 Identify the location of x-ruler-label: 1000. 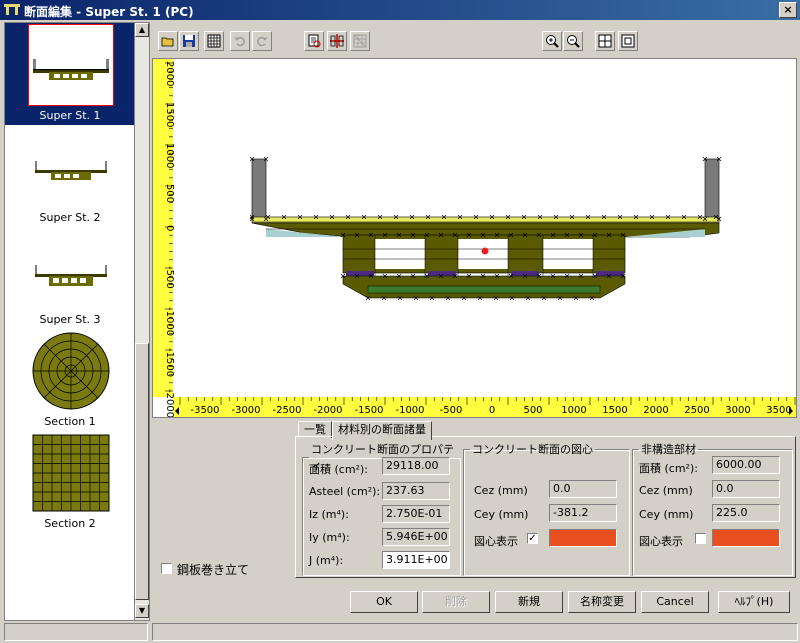
(573, 410).